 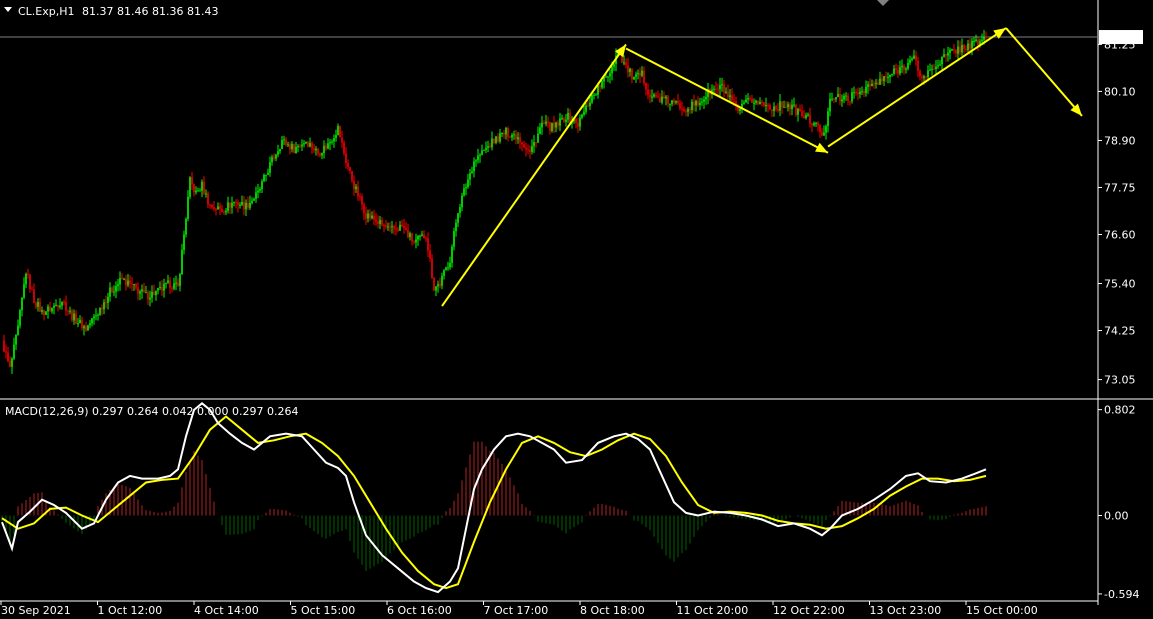 I want to click on price-tick-label: 73.05, so click(x=1120, y=380).